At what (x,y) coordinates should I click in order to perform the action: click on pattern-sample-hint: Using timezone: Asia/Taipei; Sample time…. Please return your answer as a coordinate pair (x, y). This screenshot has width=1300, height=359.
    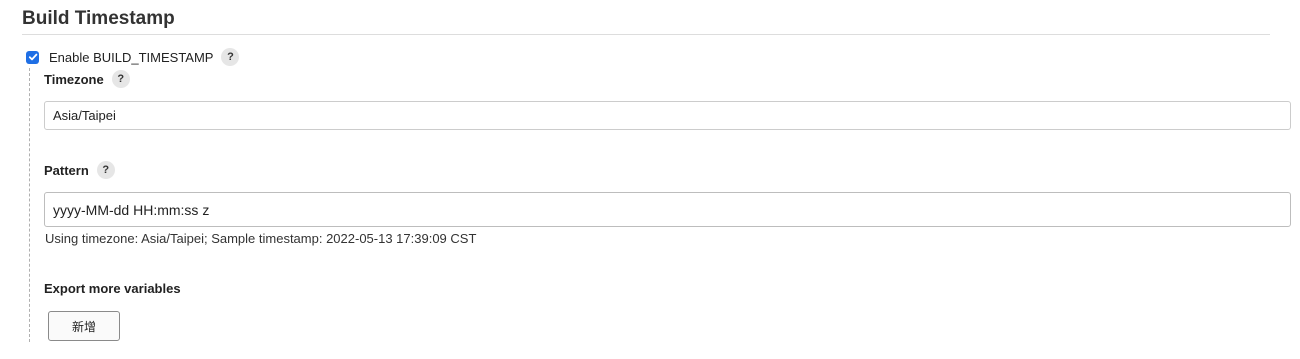
    Looking at the image, I should click on (261, 238).